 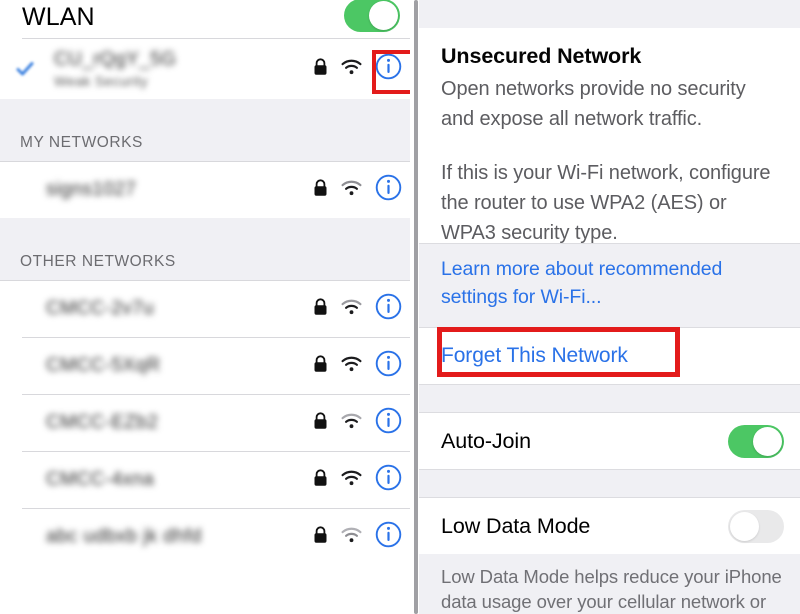 I want to click on section-header-other-networks: OTHER NETWORKS, so click(x=208, y=249).